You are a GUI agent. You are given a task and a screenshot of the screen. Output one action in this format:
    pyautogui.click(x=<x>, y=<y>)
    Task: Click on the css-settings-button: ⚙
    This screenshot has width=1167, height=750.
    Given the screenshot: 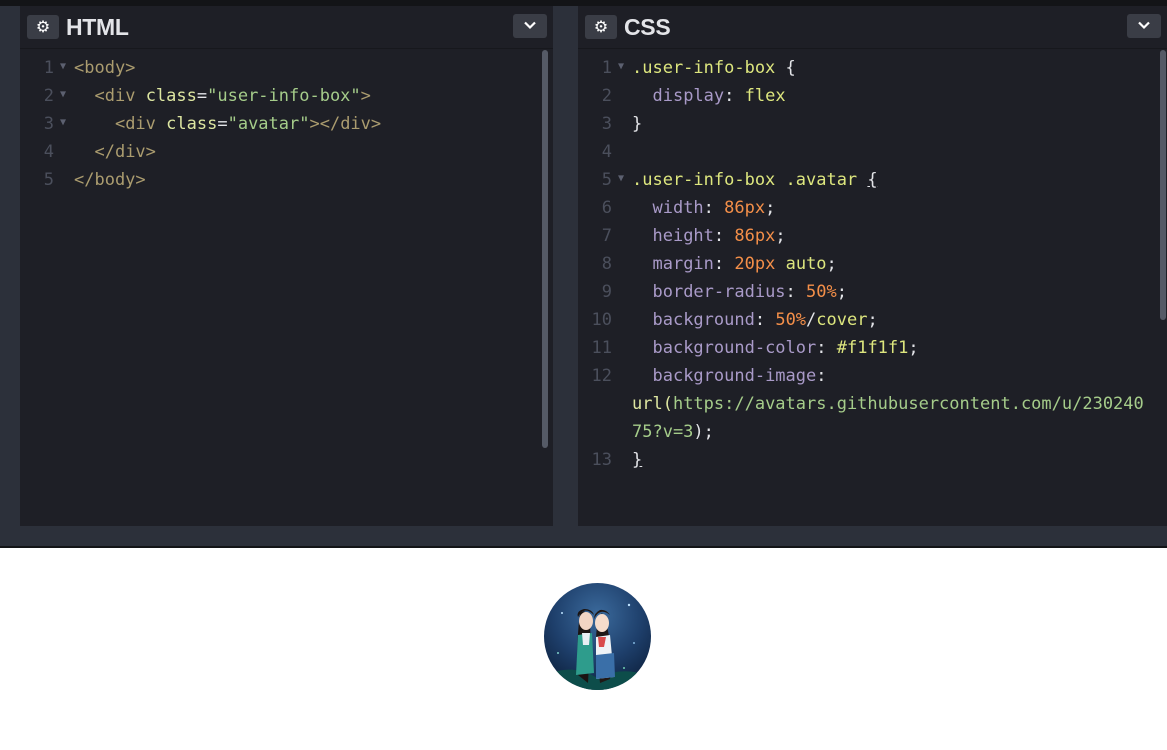 What is the action you would take?
    pyautogui.click(x=601, y=27)
    